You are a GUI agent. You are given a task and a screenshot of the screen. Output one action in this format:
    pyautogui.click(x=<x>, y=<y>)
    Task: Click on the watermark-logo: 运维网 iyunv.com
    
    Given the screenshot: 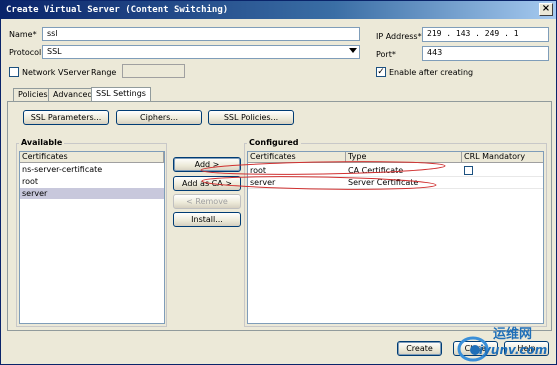 What is the action you would take?
    pyautogui.click(x=503, y=343)
    